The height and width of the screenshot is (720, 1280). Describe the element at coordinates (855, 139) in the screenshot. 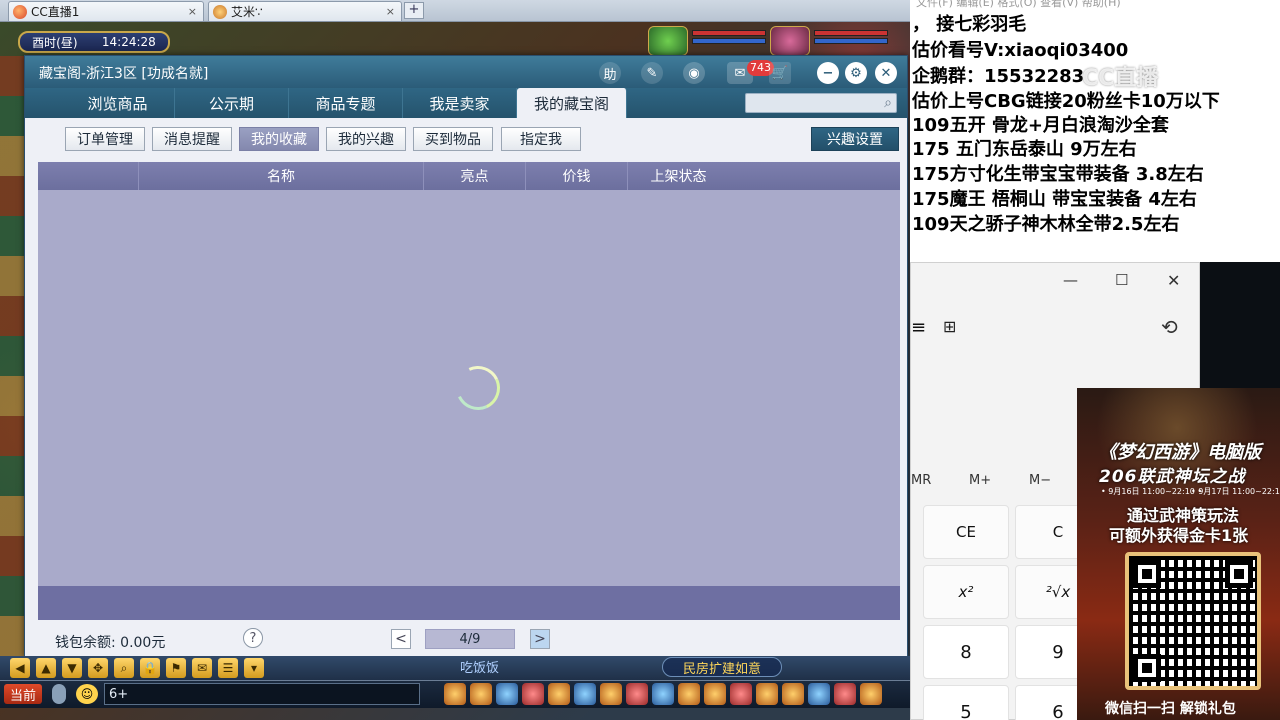

I see `interest-settings-button: 兴趣设置` at that location.